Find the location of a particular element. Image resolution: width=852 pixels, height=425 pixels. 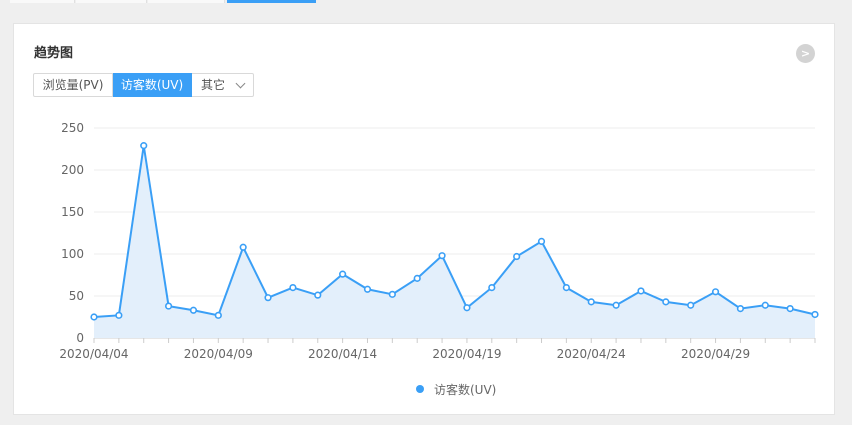

chart-legend: 访客数(UV) is located at coordinates (456, 389).